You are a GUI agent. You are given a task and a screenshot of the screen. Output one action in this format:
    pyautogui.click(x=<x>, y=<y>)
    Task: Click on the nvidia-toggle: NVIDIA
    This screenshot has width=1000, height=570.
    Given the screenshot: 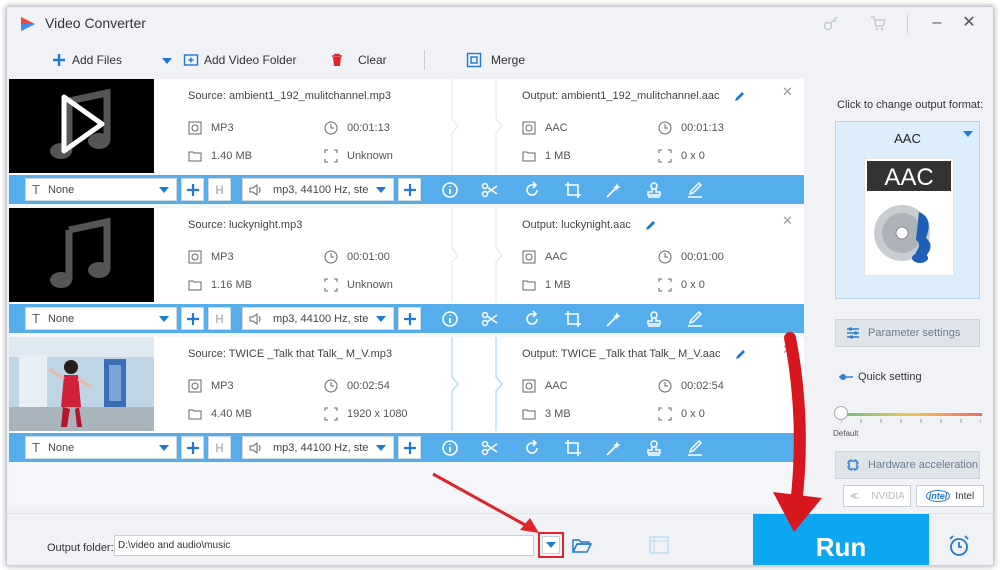 What is the action you would take?
    pyautogui.click(x=877, y=496)
    